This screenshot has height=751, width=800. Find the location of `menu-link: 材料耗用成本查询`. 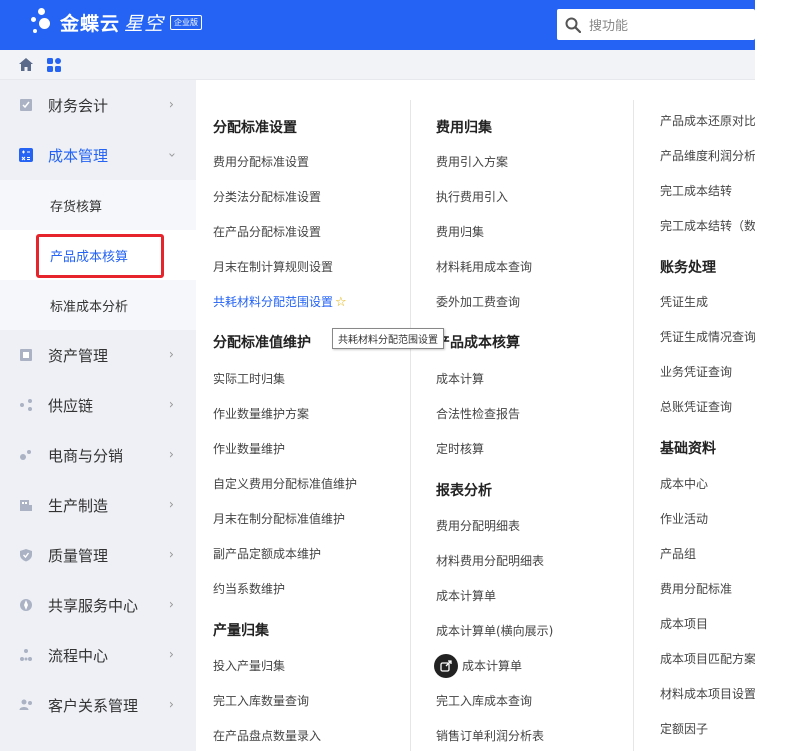

menu-link: 材料耗用成本查询 is located at coordinates (484, 266).